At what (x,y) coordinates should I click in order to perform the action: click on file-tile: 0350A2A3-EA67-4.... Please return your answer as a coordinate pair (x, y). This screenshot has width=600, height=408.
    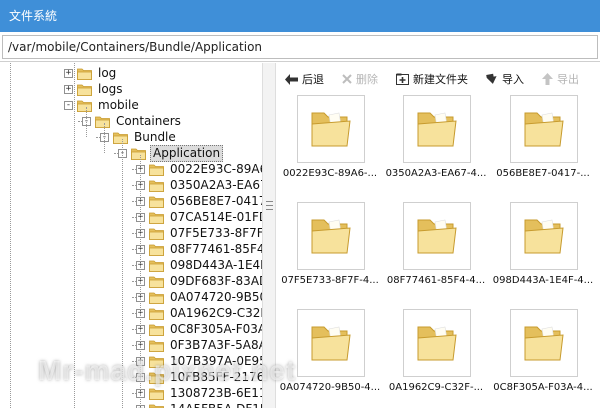
    Looking at the image, I should click on (436, 145).